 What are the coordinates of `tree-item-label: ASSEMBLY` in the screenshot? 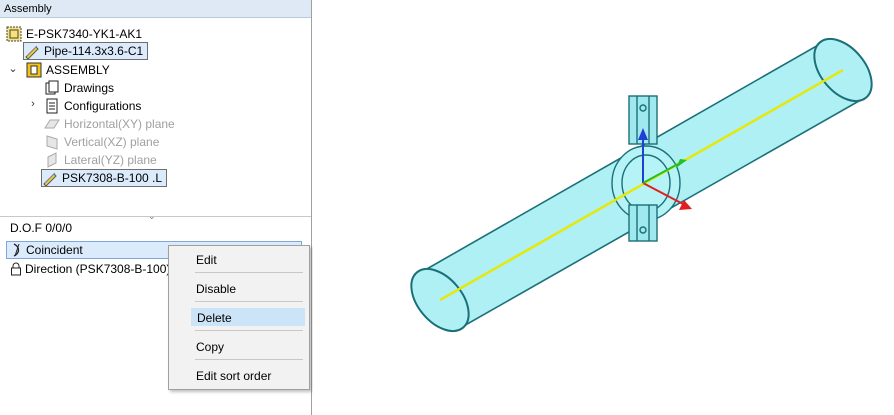 It's located at (78, 70).